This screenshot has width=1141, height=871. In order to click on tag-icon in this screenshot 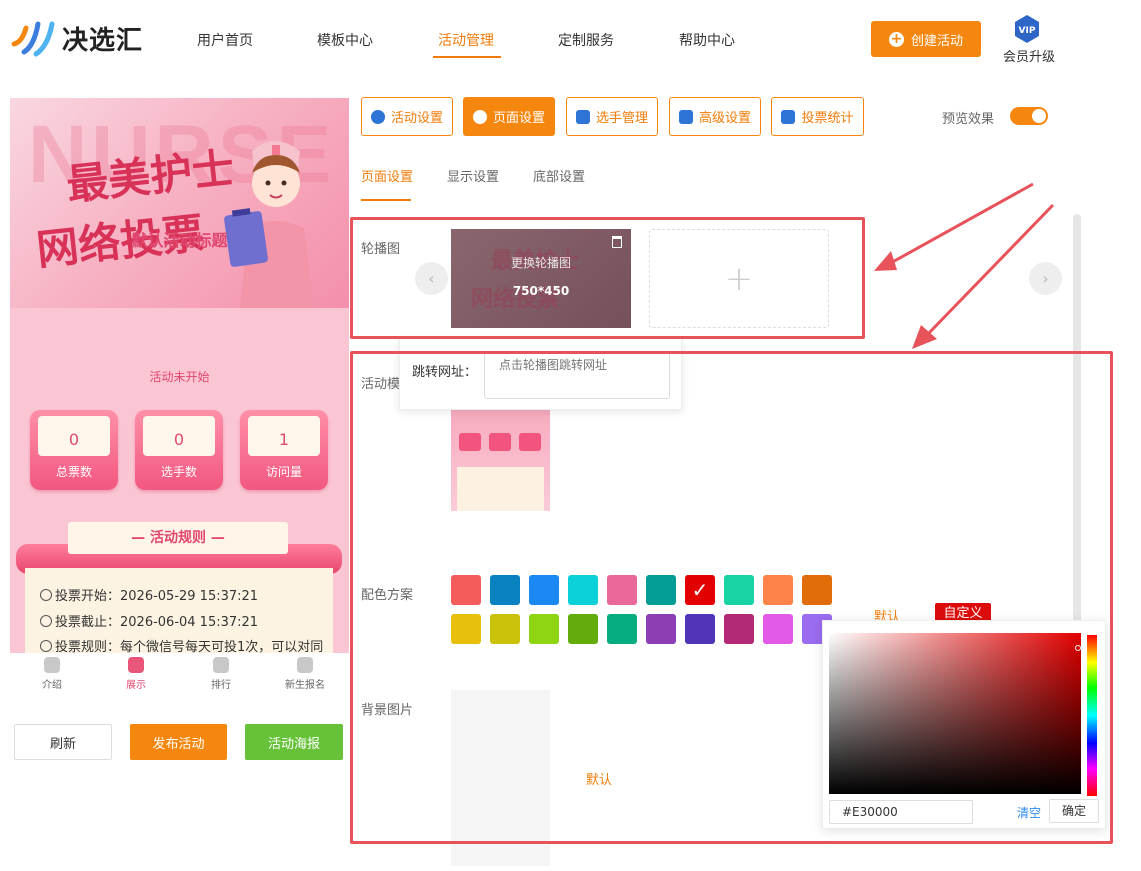, I will do `click(305, 665)`.